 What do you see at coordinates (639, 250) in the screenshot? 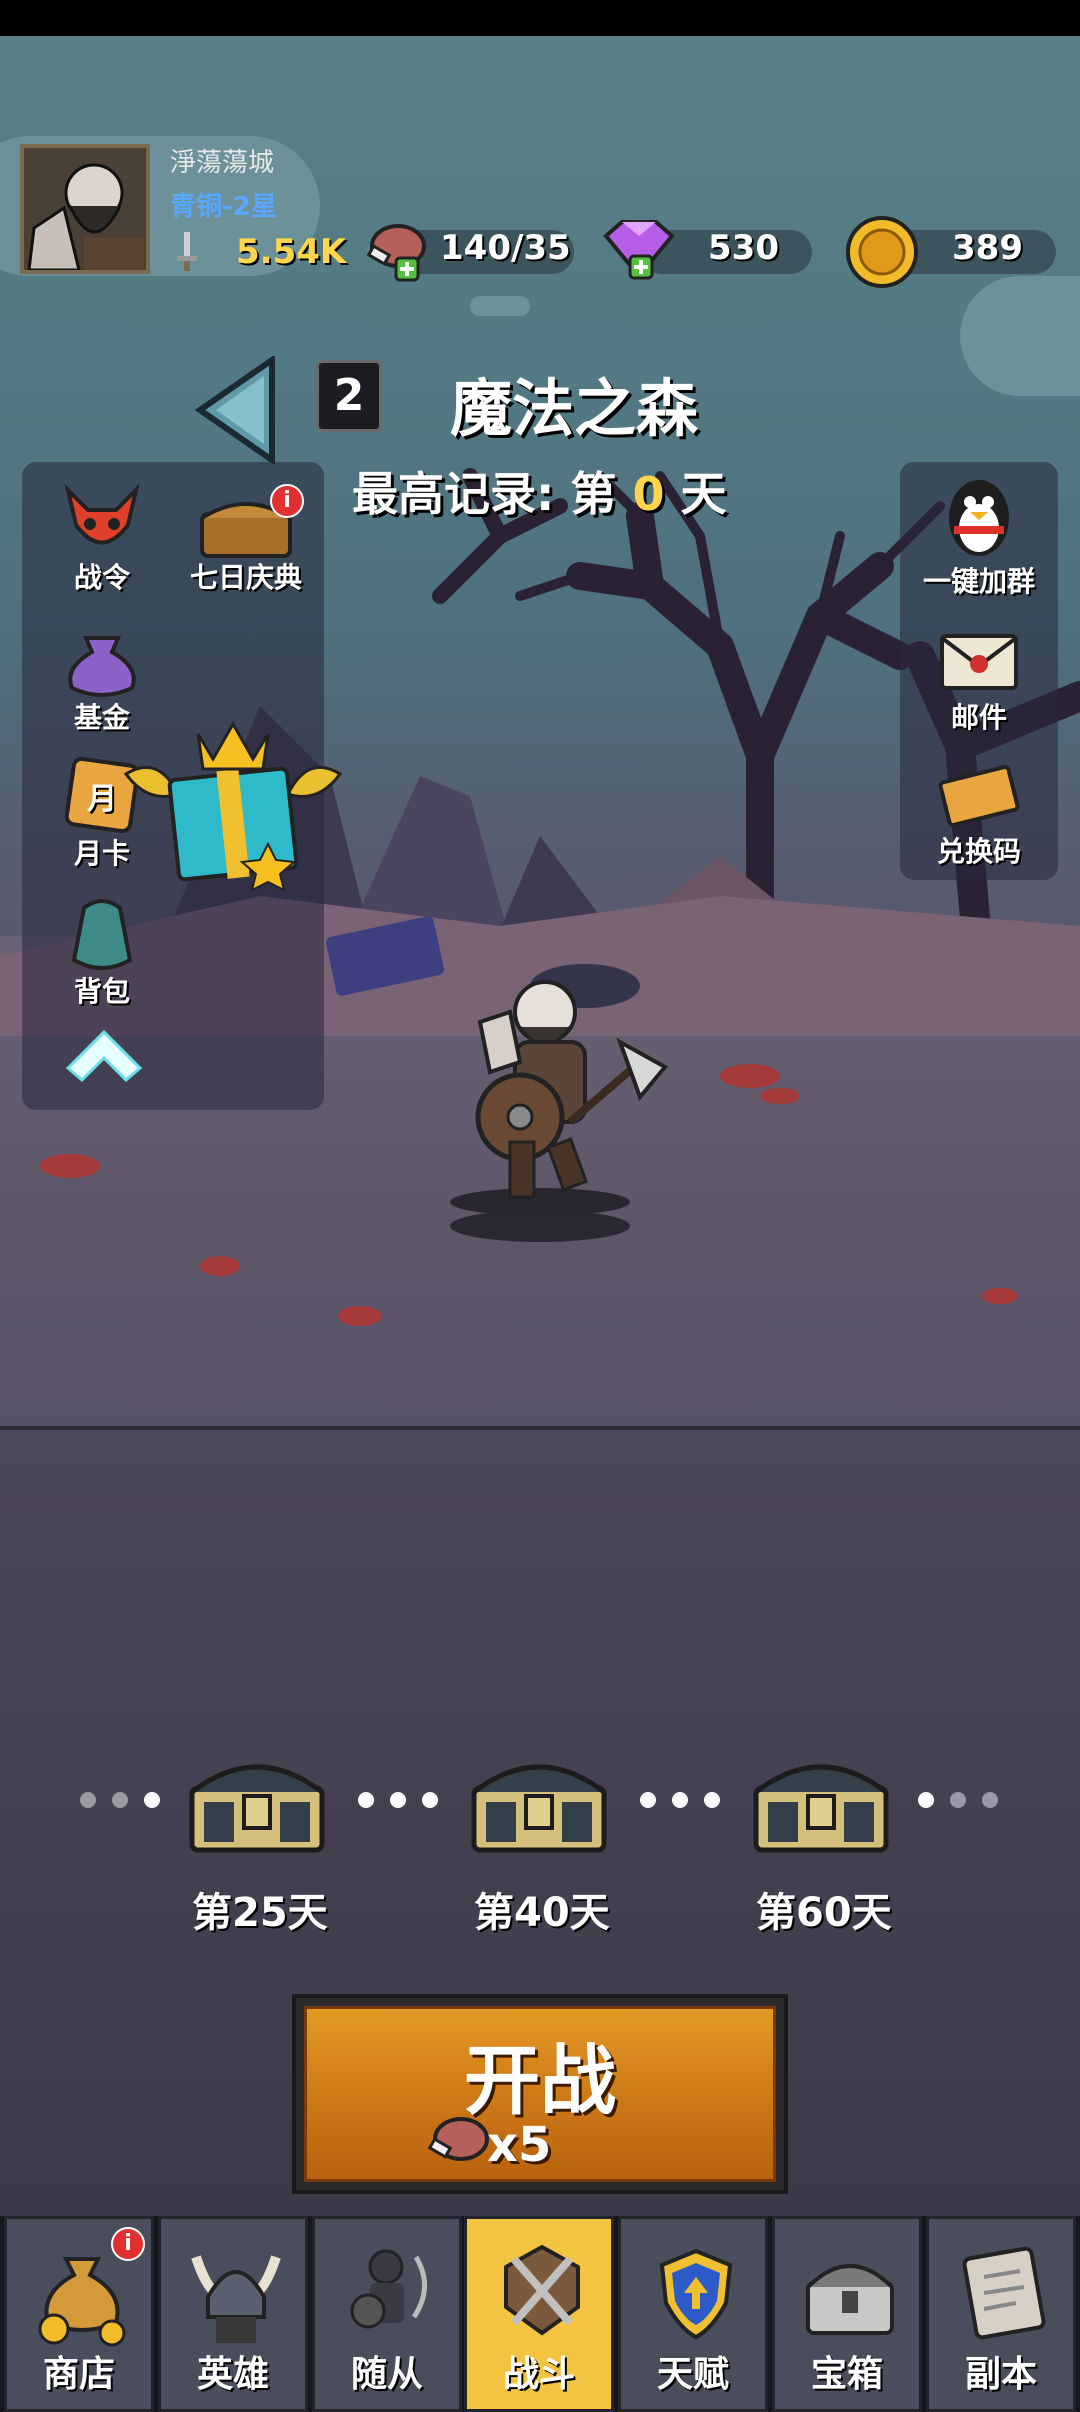
I see `gem-icon` at bounding box center [639, 250].